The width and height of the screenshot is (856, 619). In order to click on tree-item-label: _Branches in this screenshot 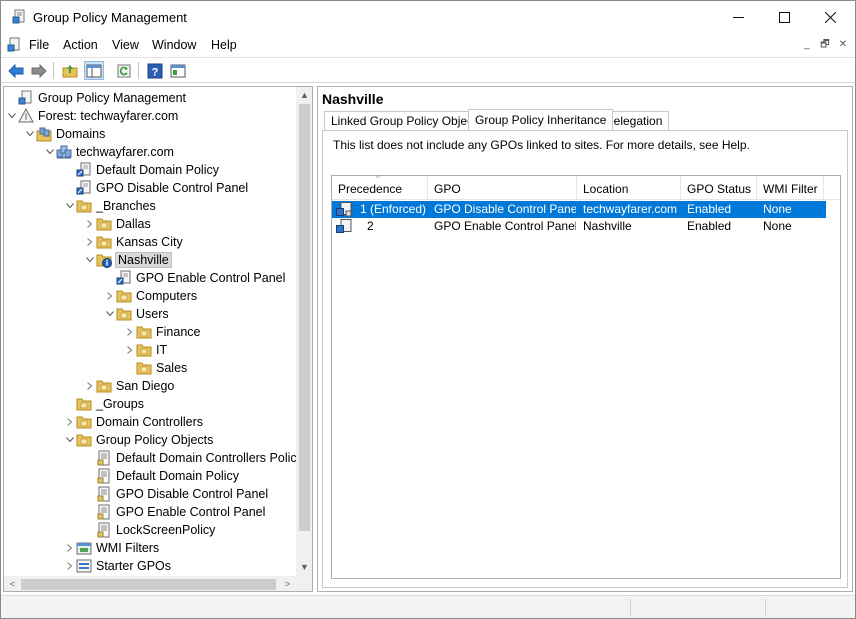, I will do `click(126, 206)`.